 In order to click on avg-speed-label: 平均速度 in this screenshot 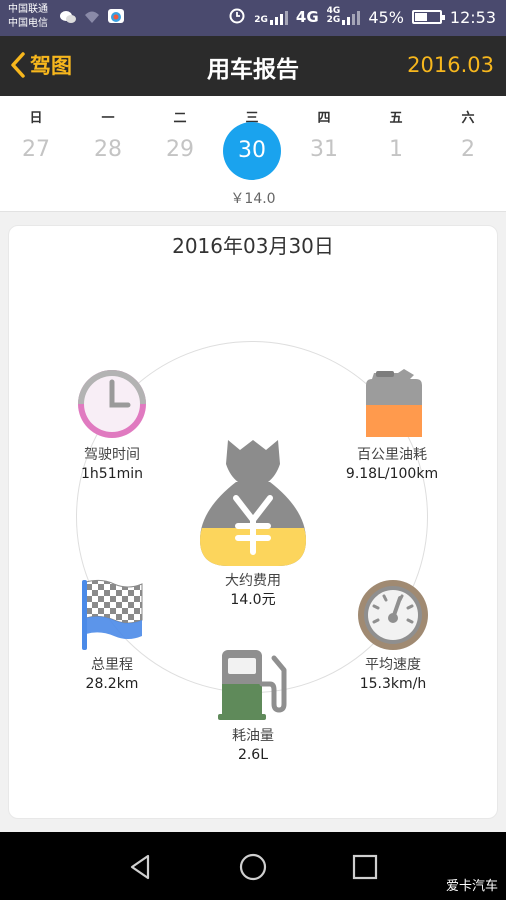, I will do `click(393, 665)`.